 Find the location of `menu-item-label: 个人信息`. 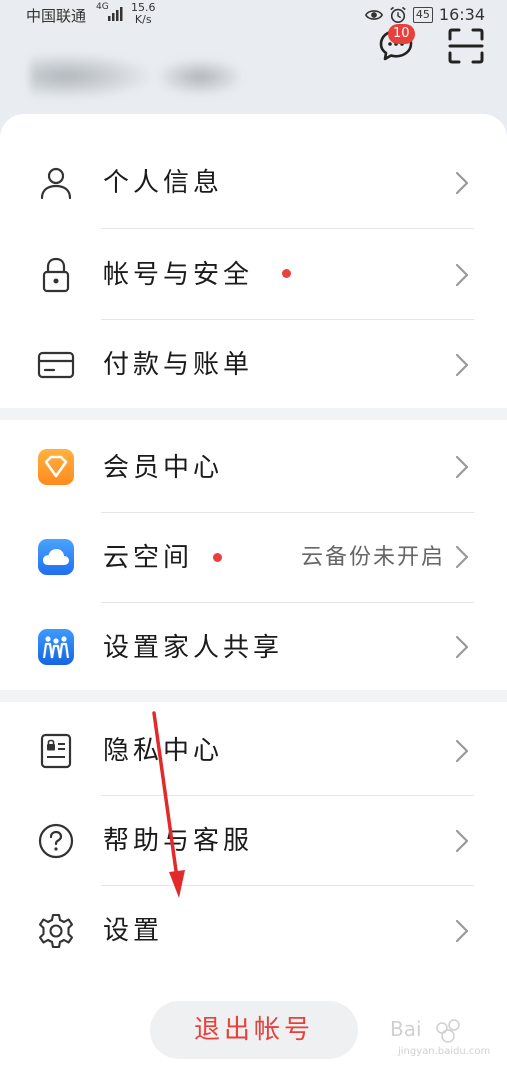

menu-item-label: 个人信息 is located at coordinates (163, 183).